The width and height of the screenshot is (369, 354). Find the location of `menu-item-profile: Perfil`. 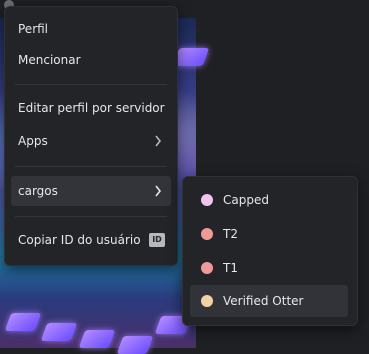

menu-item-profile: Perfil is located at coordinates (91, 29).